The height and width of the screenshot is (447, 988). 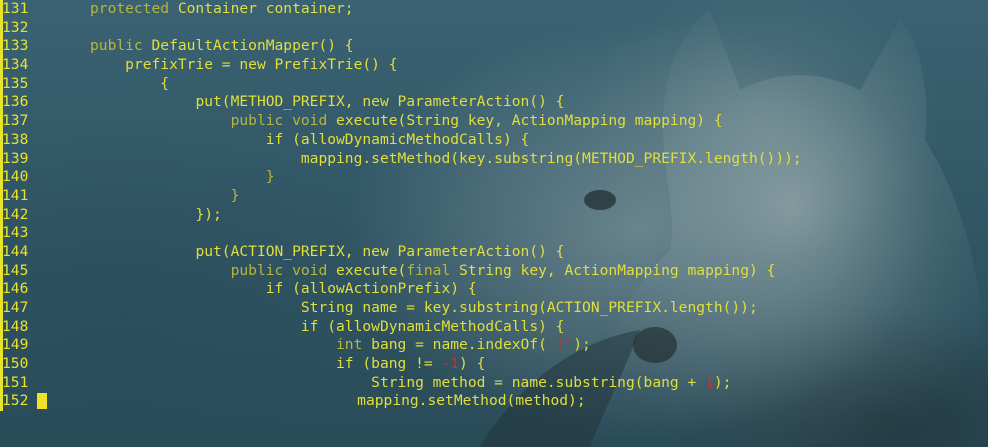 I want to click on code-line: 143, so click(x=494, y=233).